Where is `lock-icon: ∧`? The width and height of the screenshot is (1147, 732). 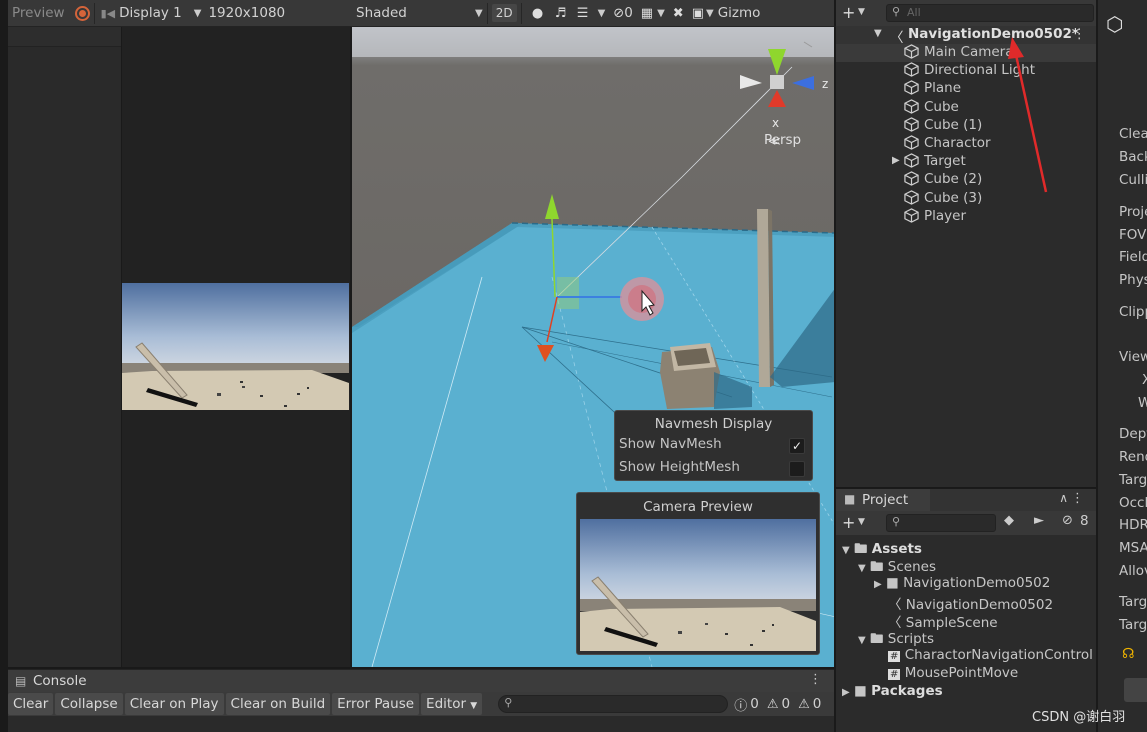 lock-icon: ∧ is located at coordinates (1063, 498).